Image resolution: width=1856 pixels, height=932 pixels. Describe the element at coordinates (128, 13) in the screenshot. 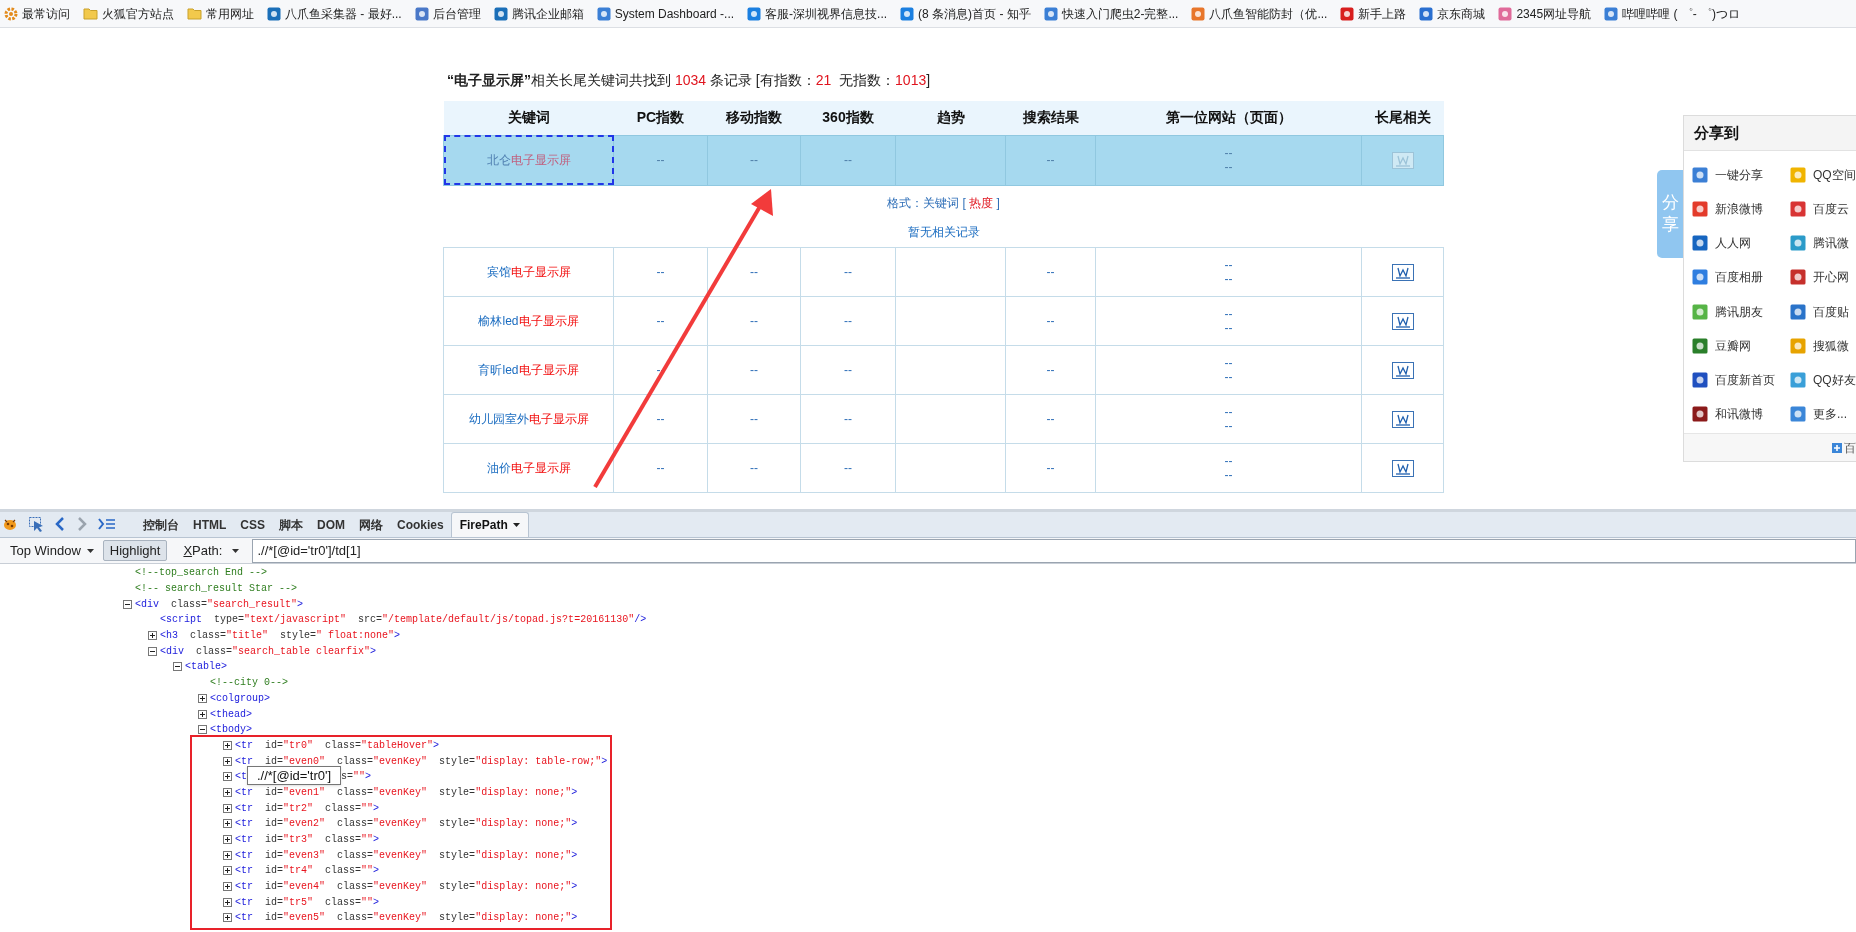

I see `bookmark-link: 火狐官方站点` at that location.